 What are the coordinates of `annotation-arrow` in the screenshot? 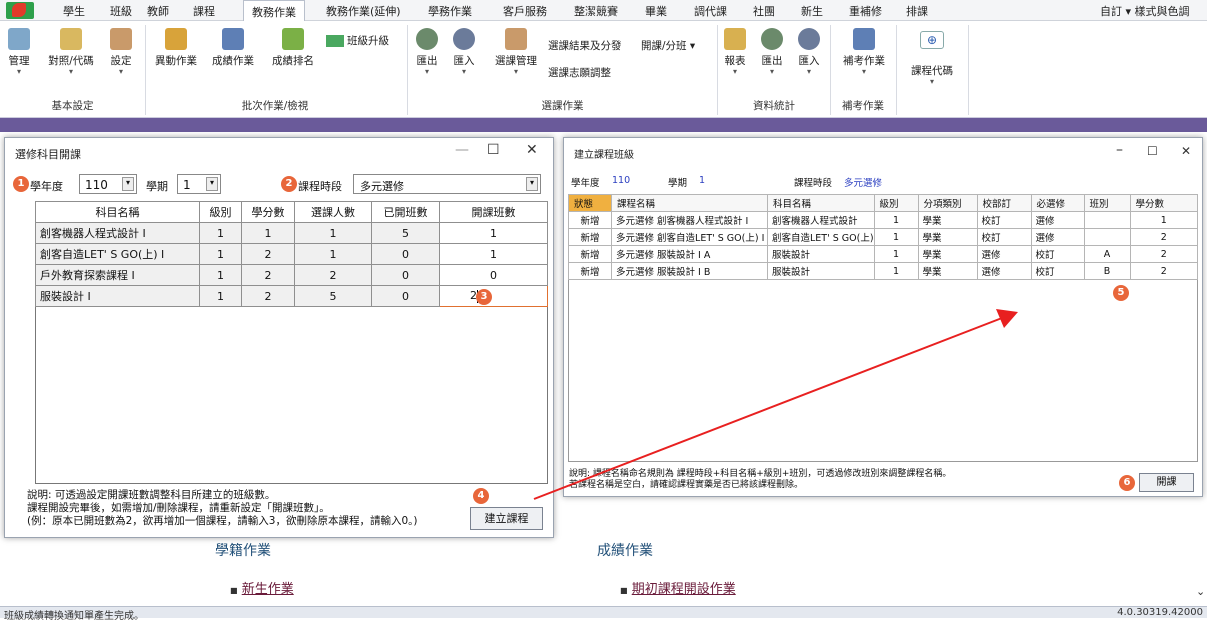 It's located at (775, 404).